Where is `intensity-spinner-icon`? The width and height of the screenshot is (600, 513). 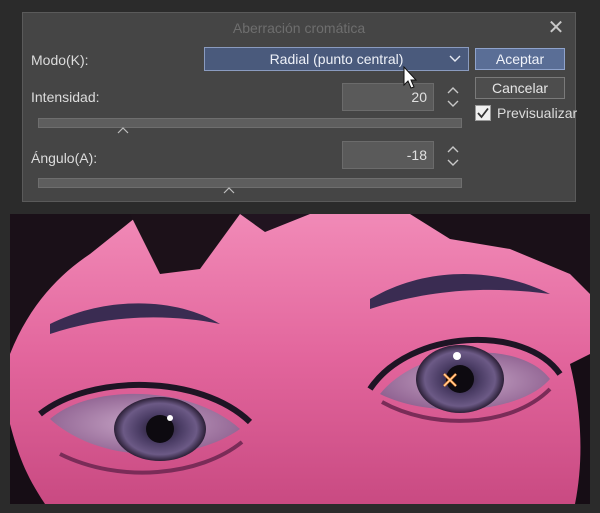 intensity-spinner-icon is located at coordinates (453, 97).